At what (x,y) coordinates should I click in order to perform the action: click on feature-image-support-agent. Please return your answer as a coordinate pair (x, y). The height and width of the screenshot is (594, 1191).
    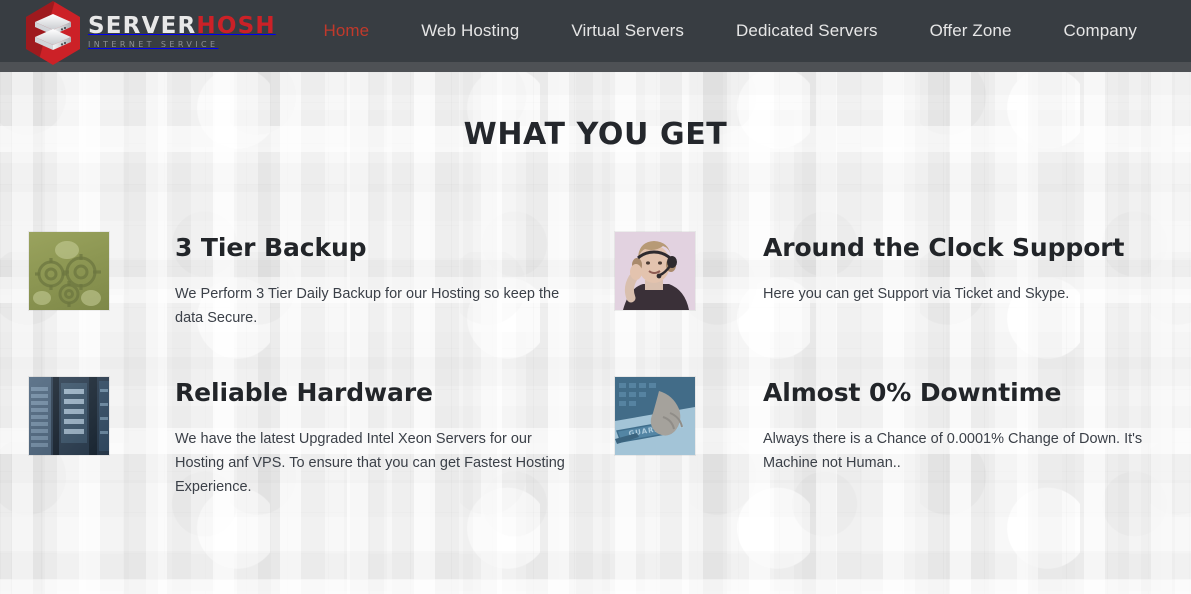
    Looking at the image, I should click on (655, 271).